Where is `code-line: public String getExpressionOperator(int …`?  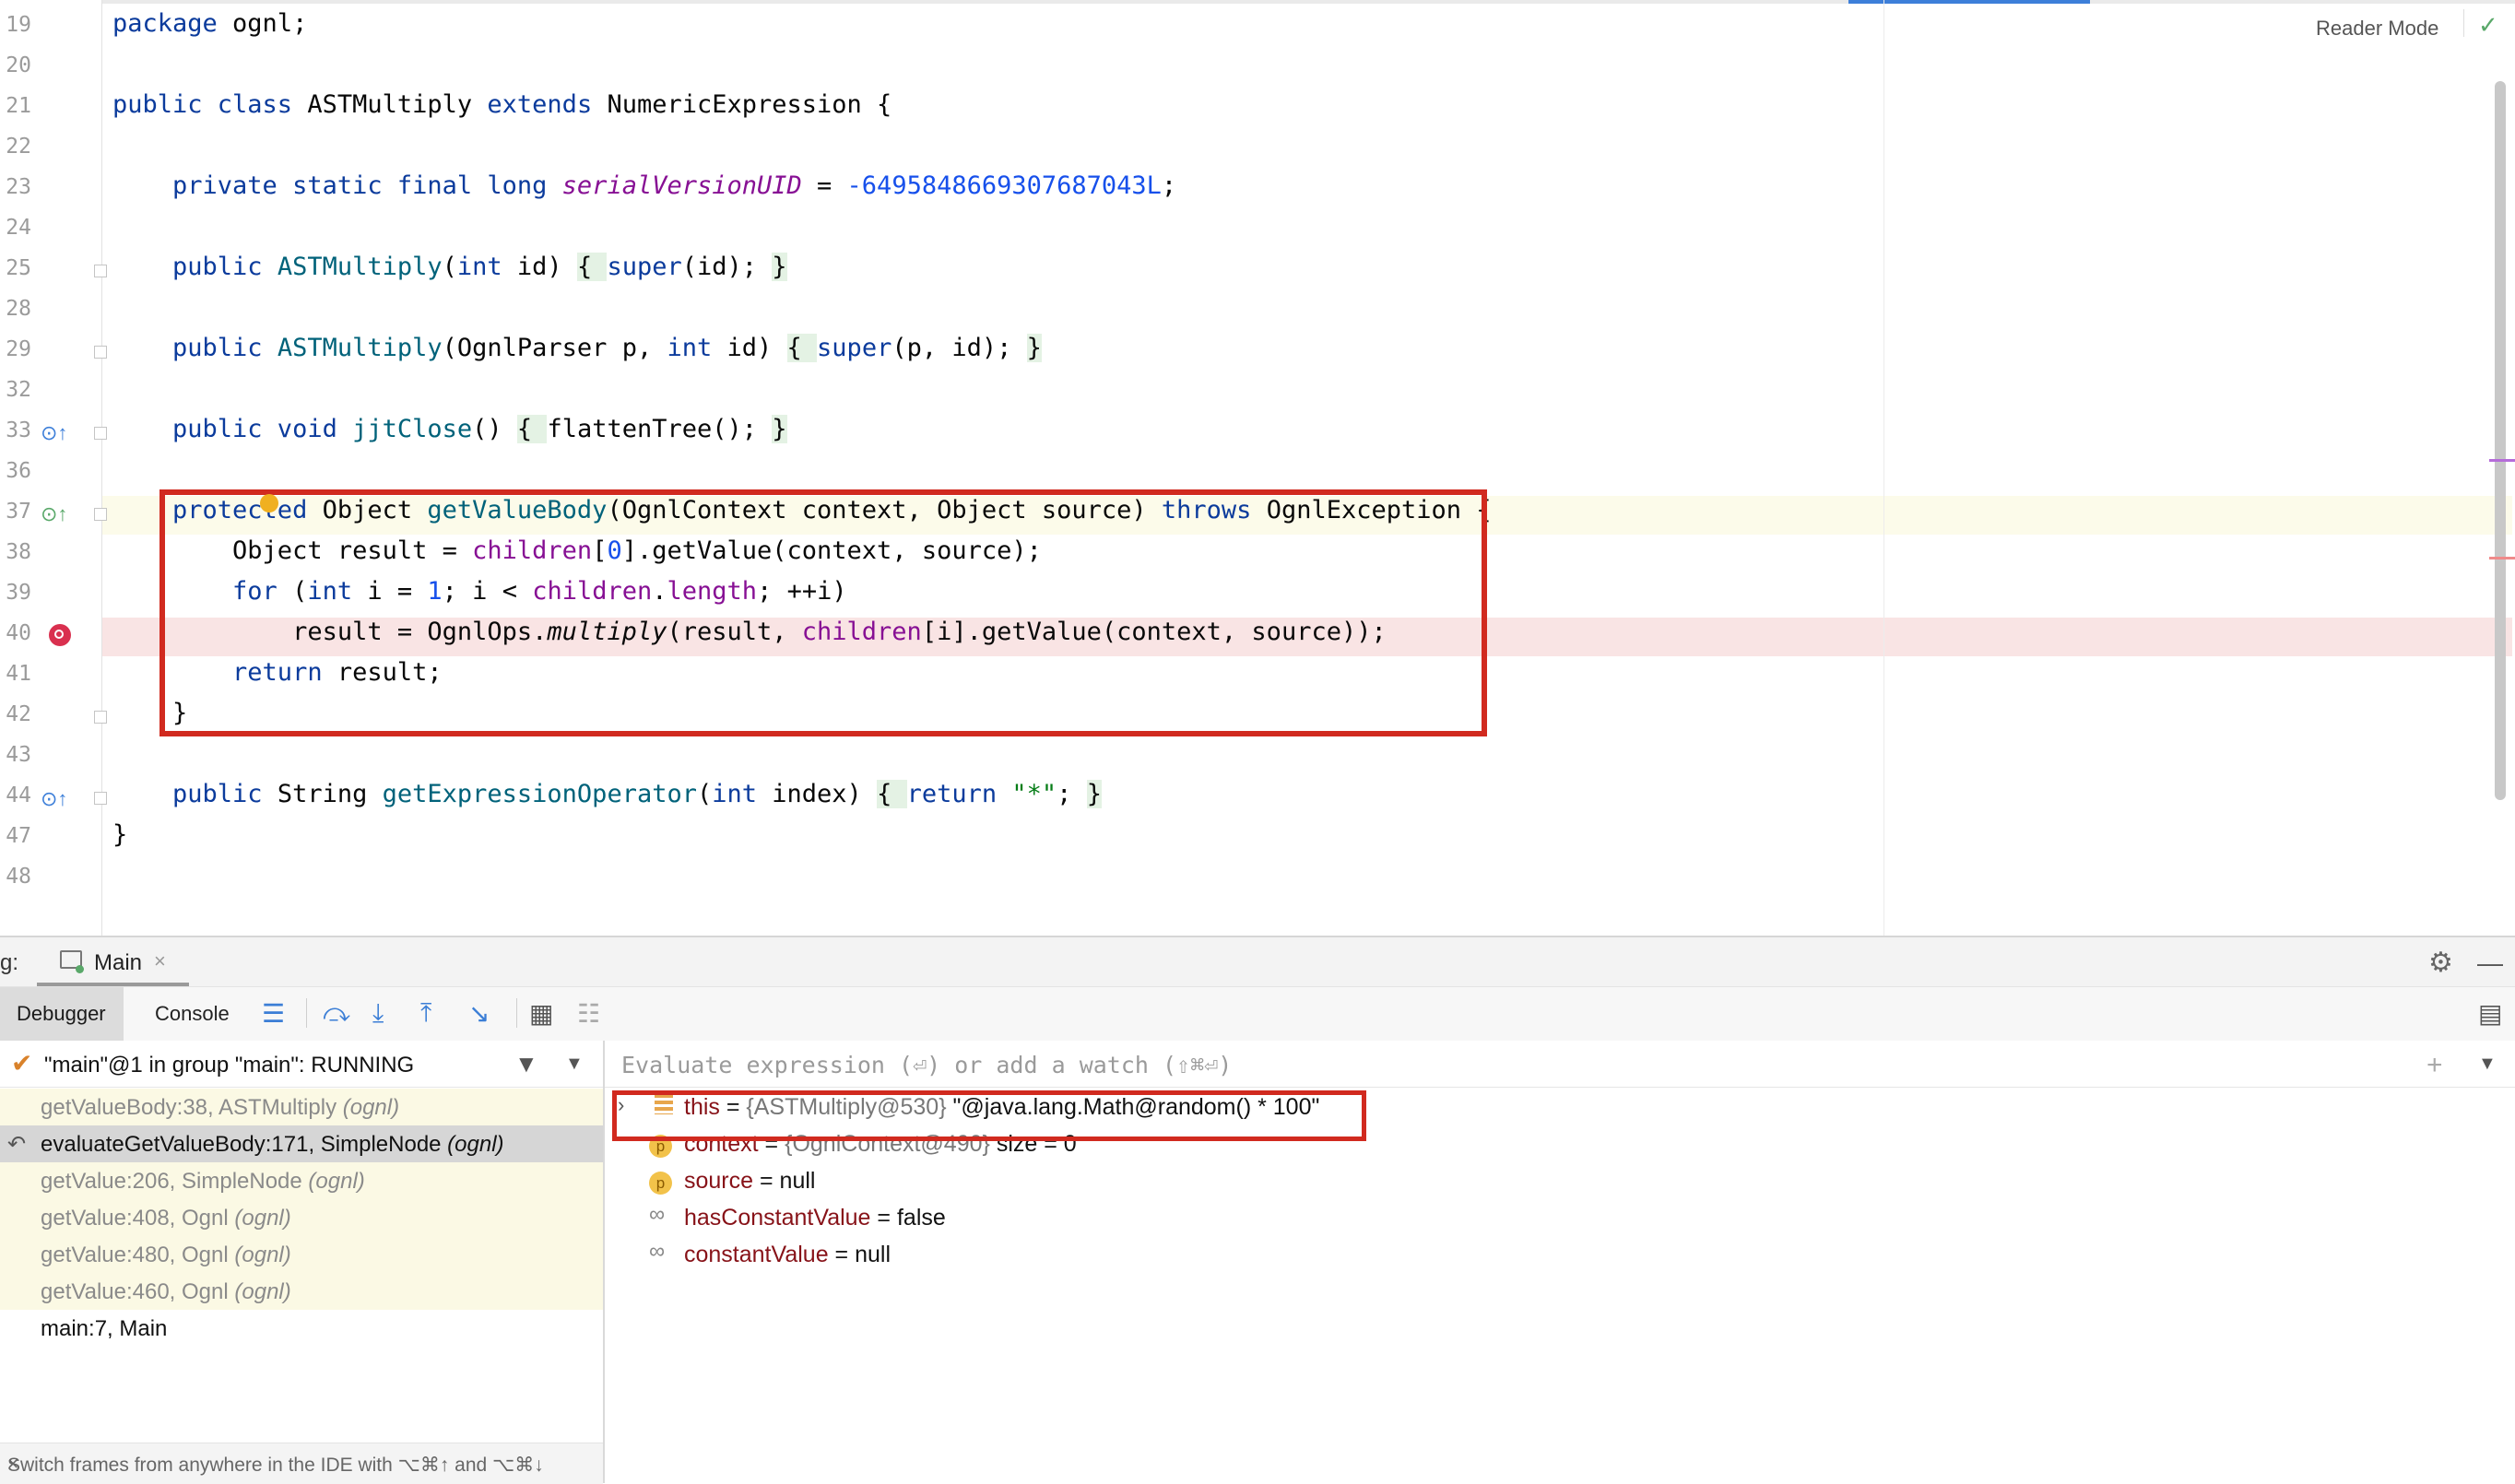 code-line: public String getExpressionOperator(int … is located at coordinates (607, 794).